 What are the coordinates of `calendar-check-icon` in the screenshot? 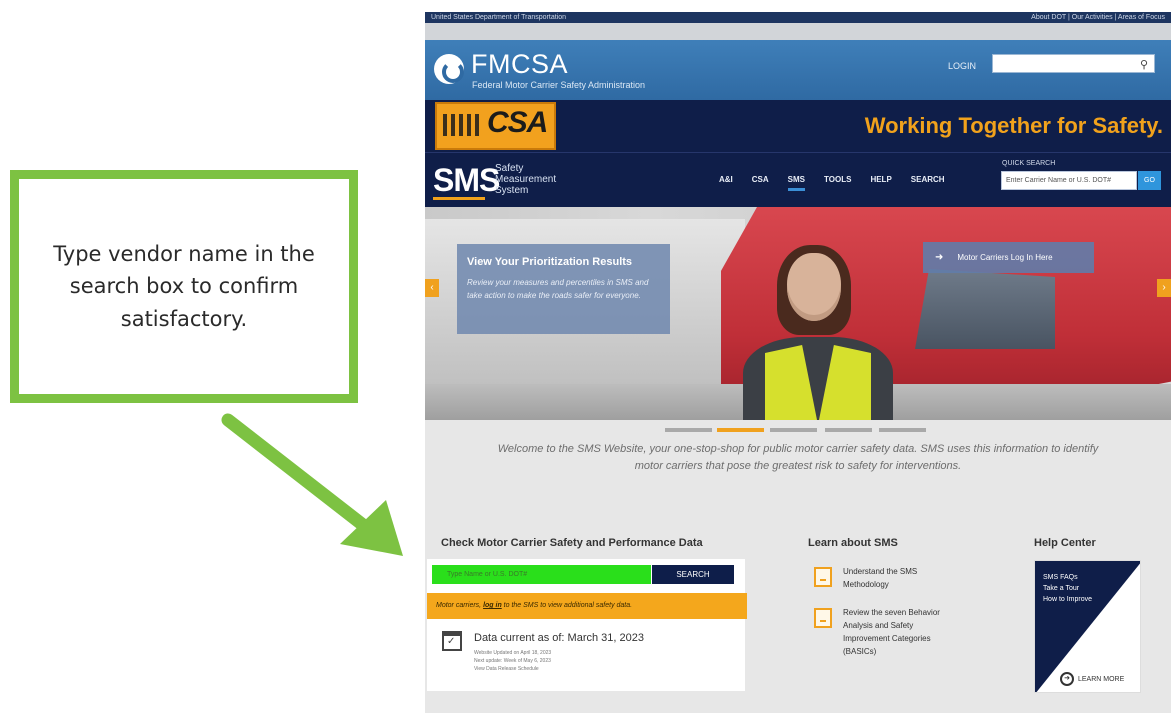 It's located at (452, 641).